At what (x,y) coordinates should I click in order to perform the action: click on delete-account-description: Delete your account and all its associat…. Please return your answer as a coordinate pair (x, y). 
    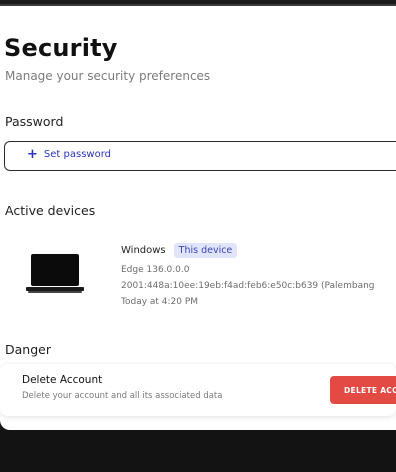
    Looking at the image, I should click on (122, 396).